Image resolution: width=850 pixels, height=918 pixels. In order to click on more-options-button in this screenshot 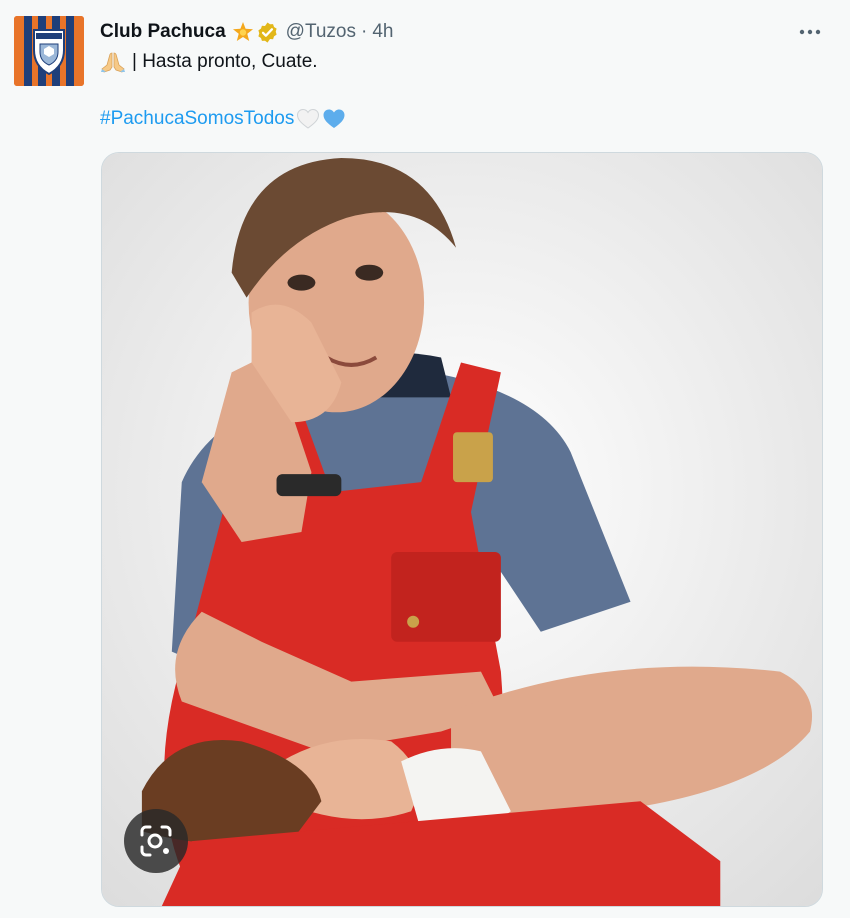, I will do `click(810, 32)`.